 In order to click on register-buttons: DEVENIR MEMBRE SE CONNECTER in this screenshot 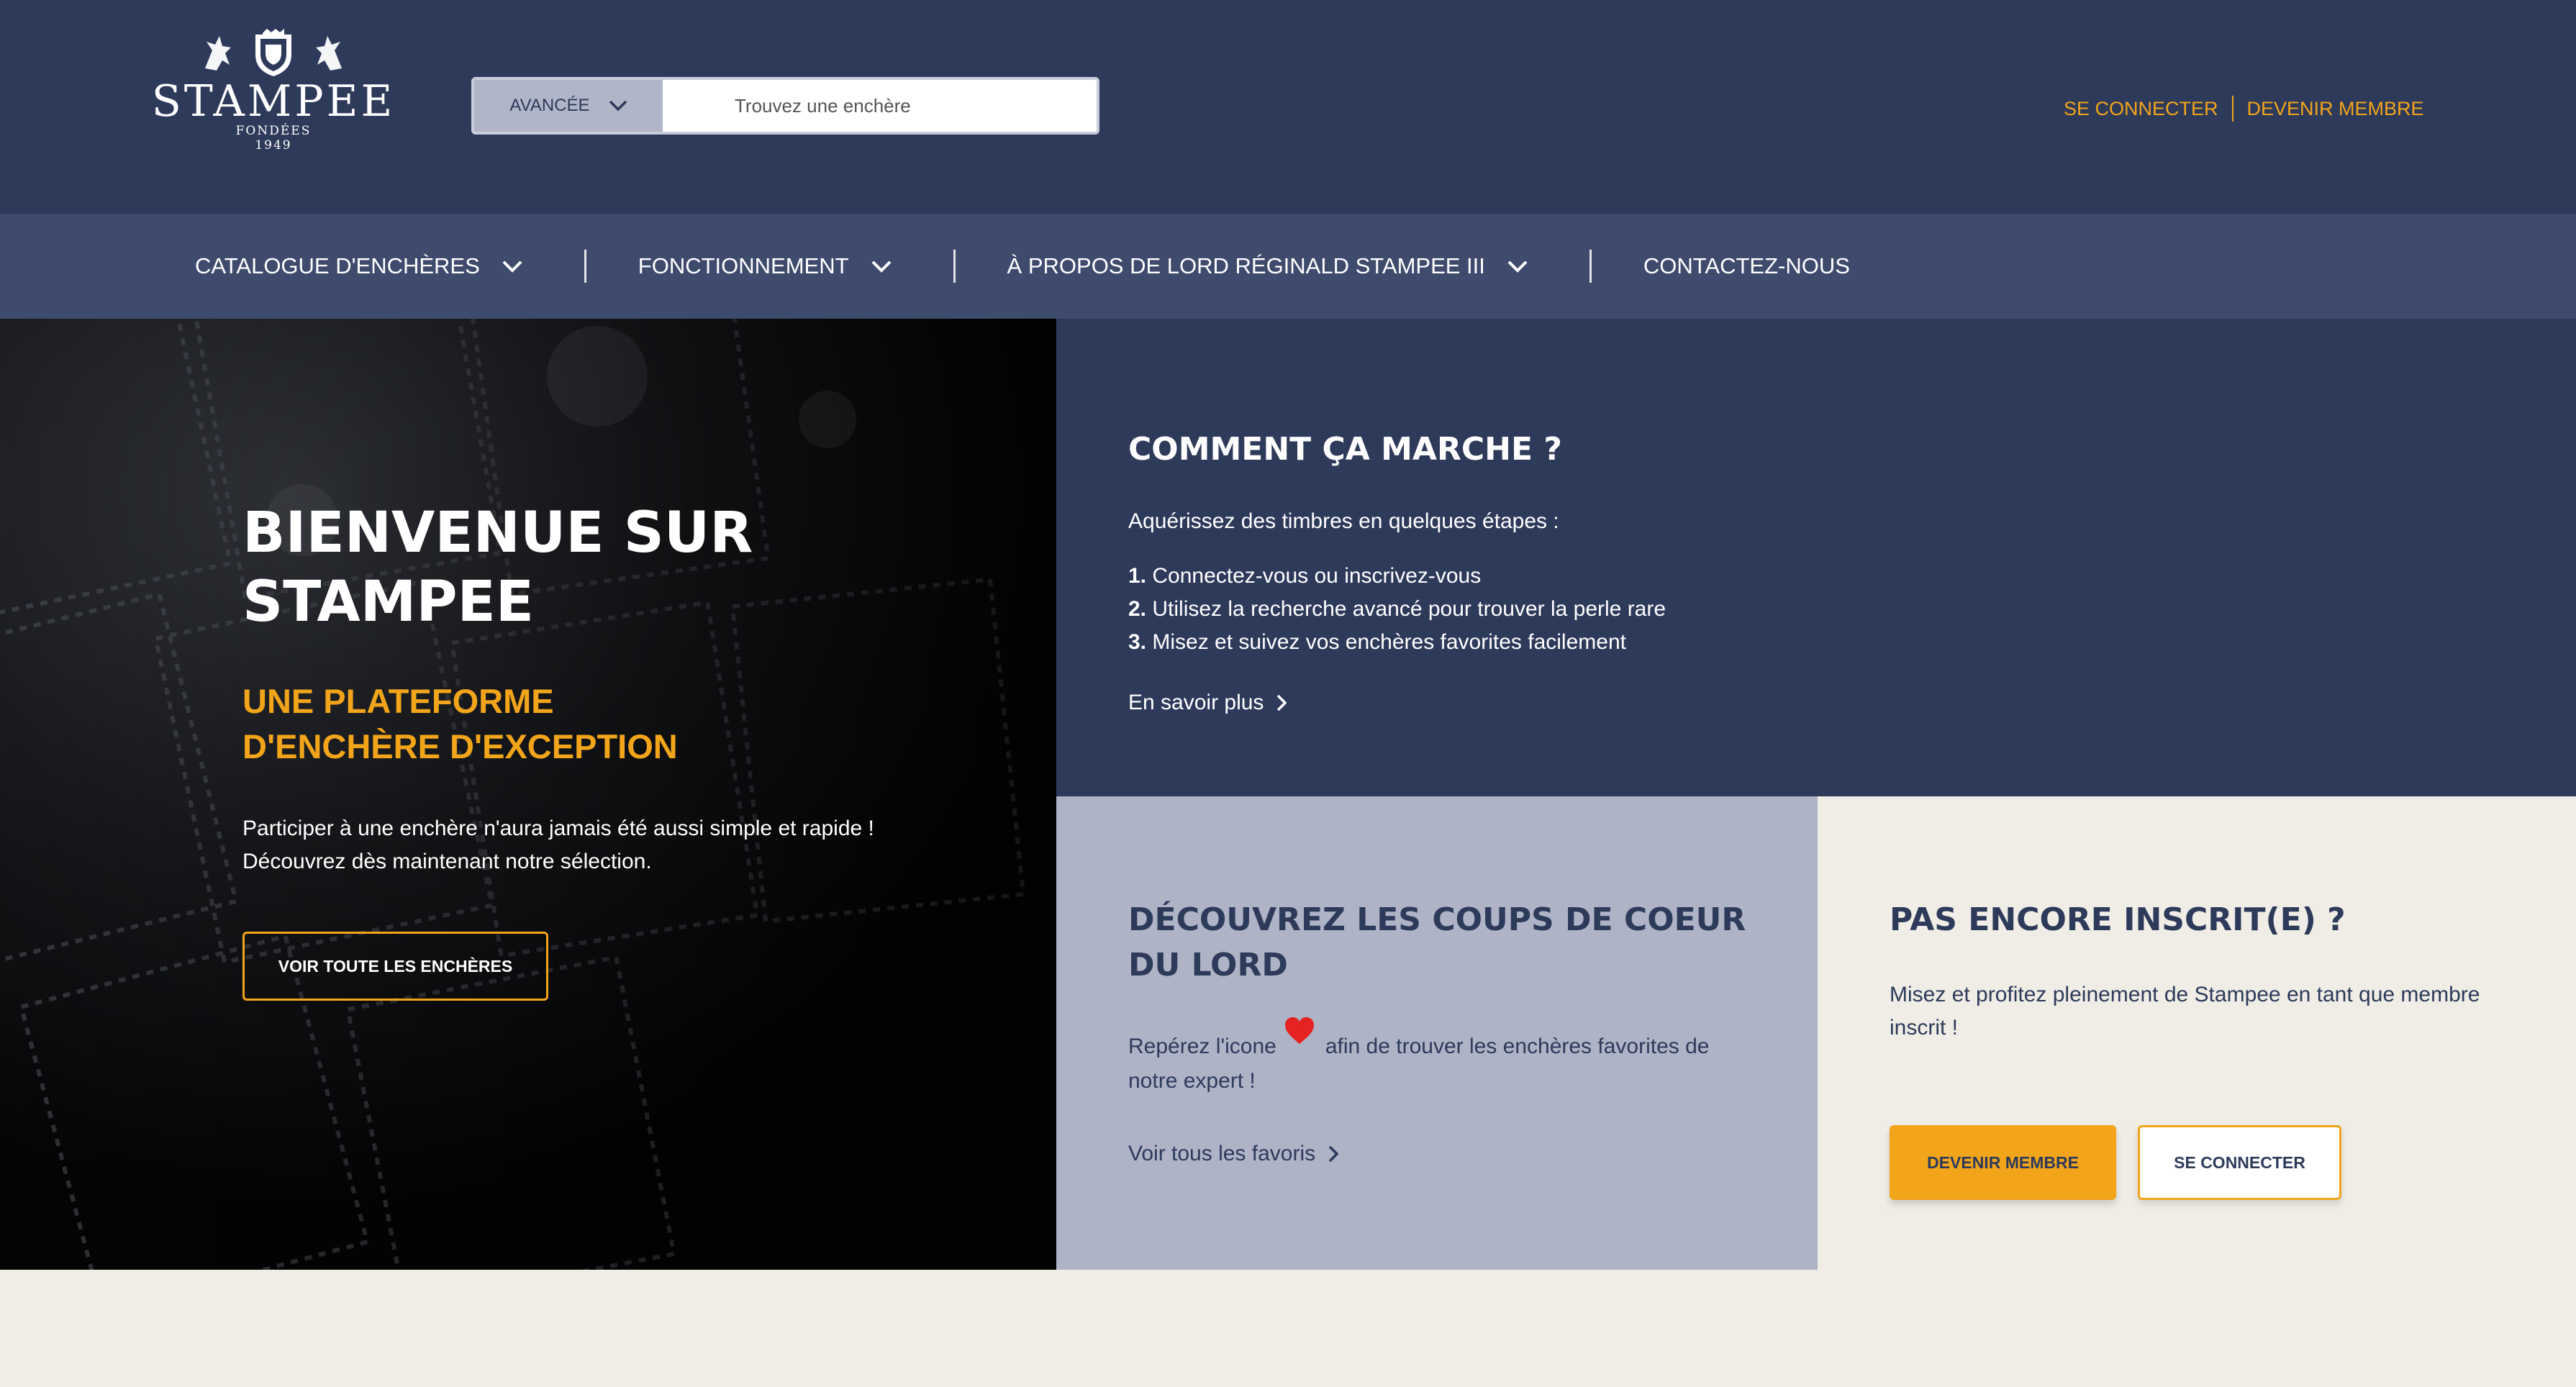, I will do `click(2213, 1162)`.